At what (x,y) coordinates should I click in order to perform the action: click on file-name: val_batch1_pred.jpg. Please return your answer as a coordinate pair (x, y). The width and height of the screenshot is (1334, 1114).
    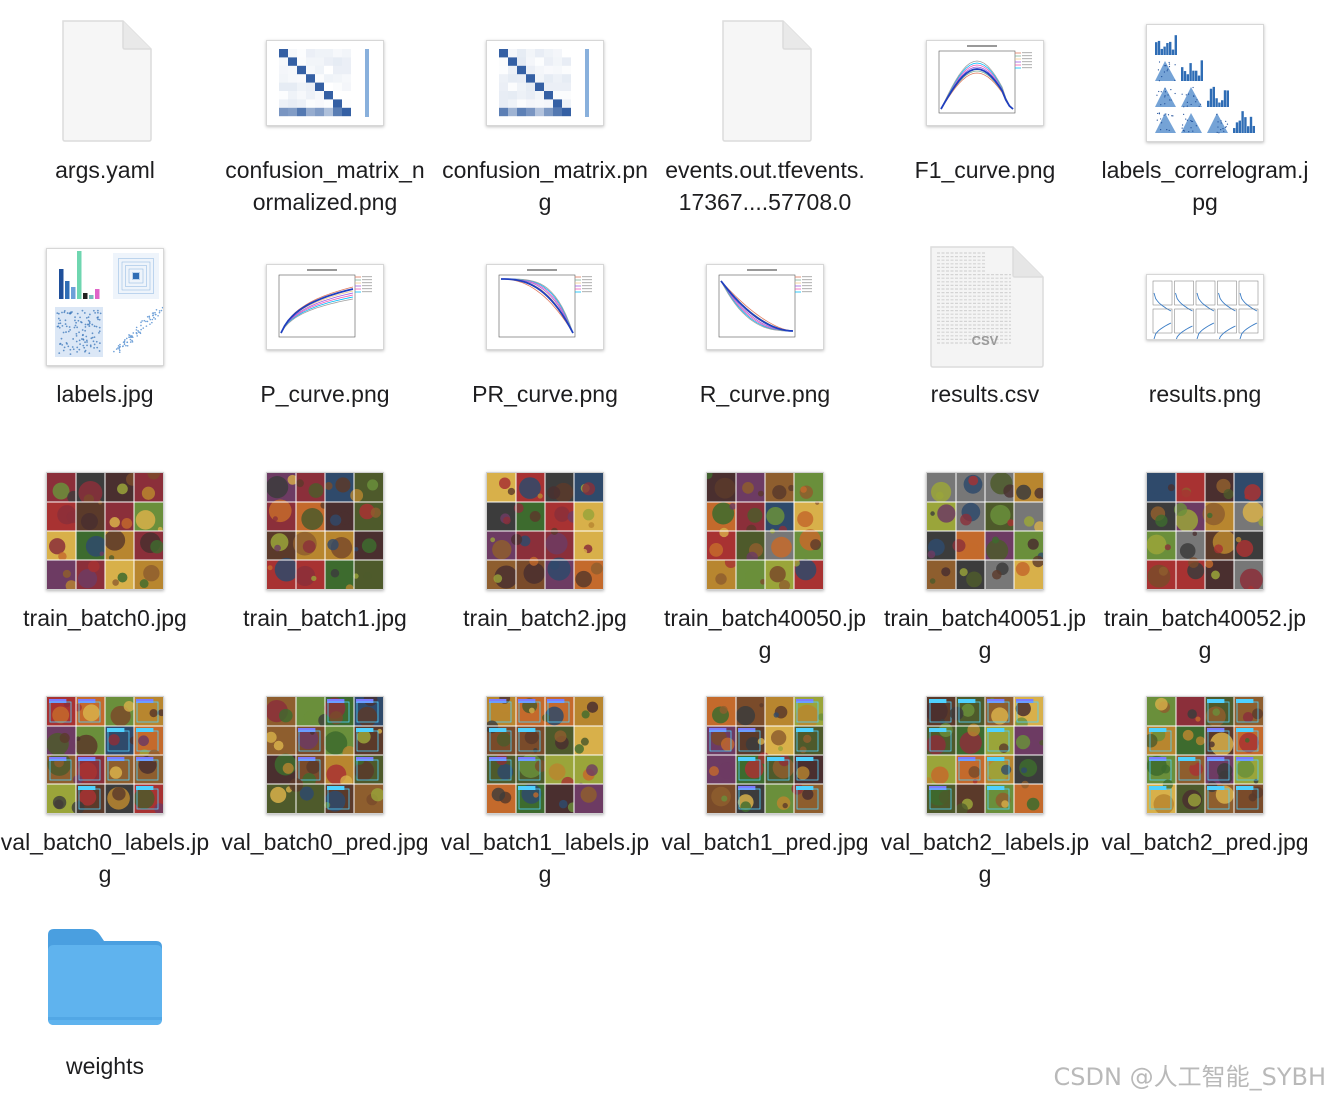
    Looking at the image, I should click on (765, 842).